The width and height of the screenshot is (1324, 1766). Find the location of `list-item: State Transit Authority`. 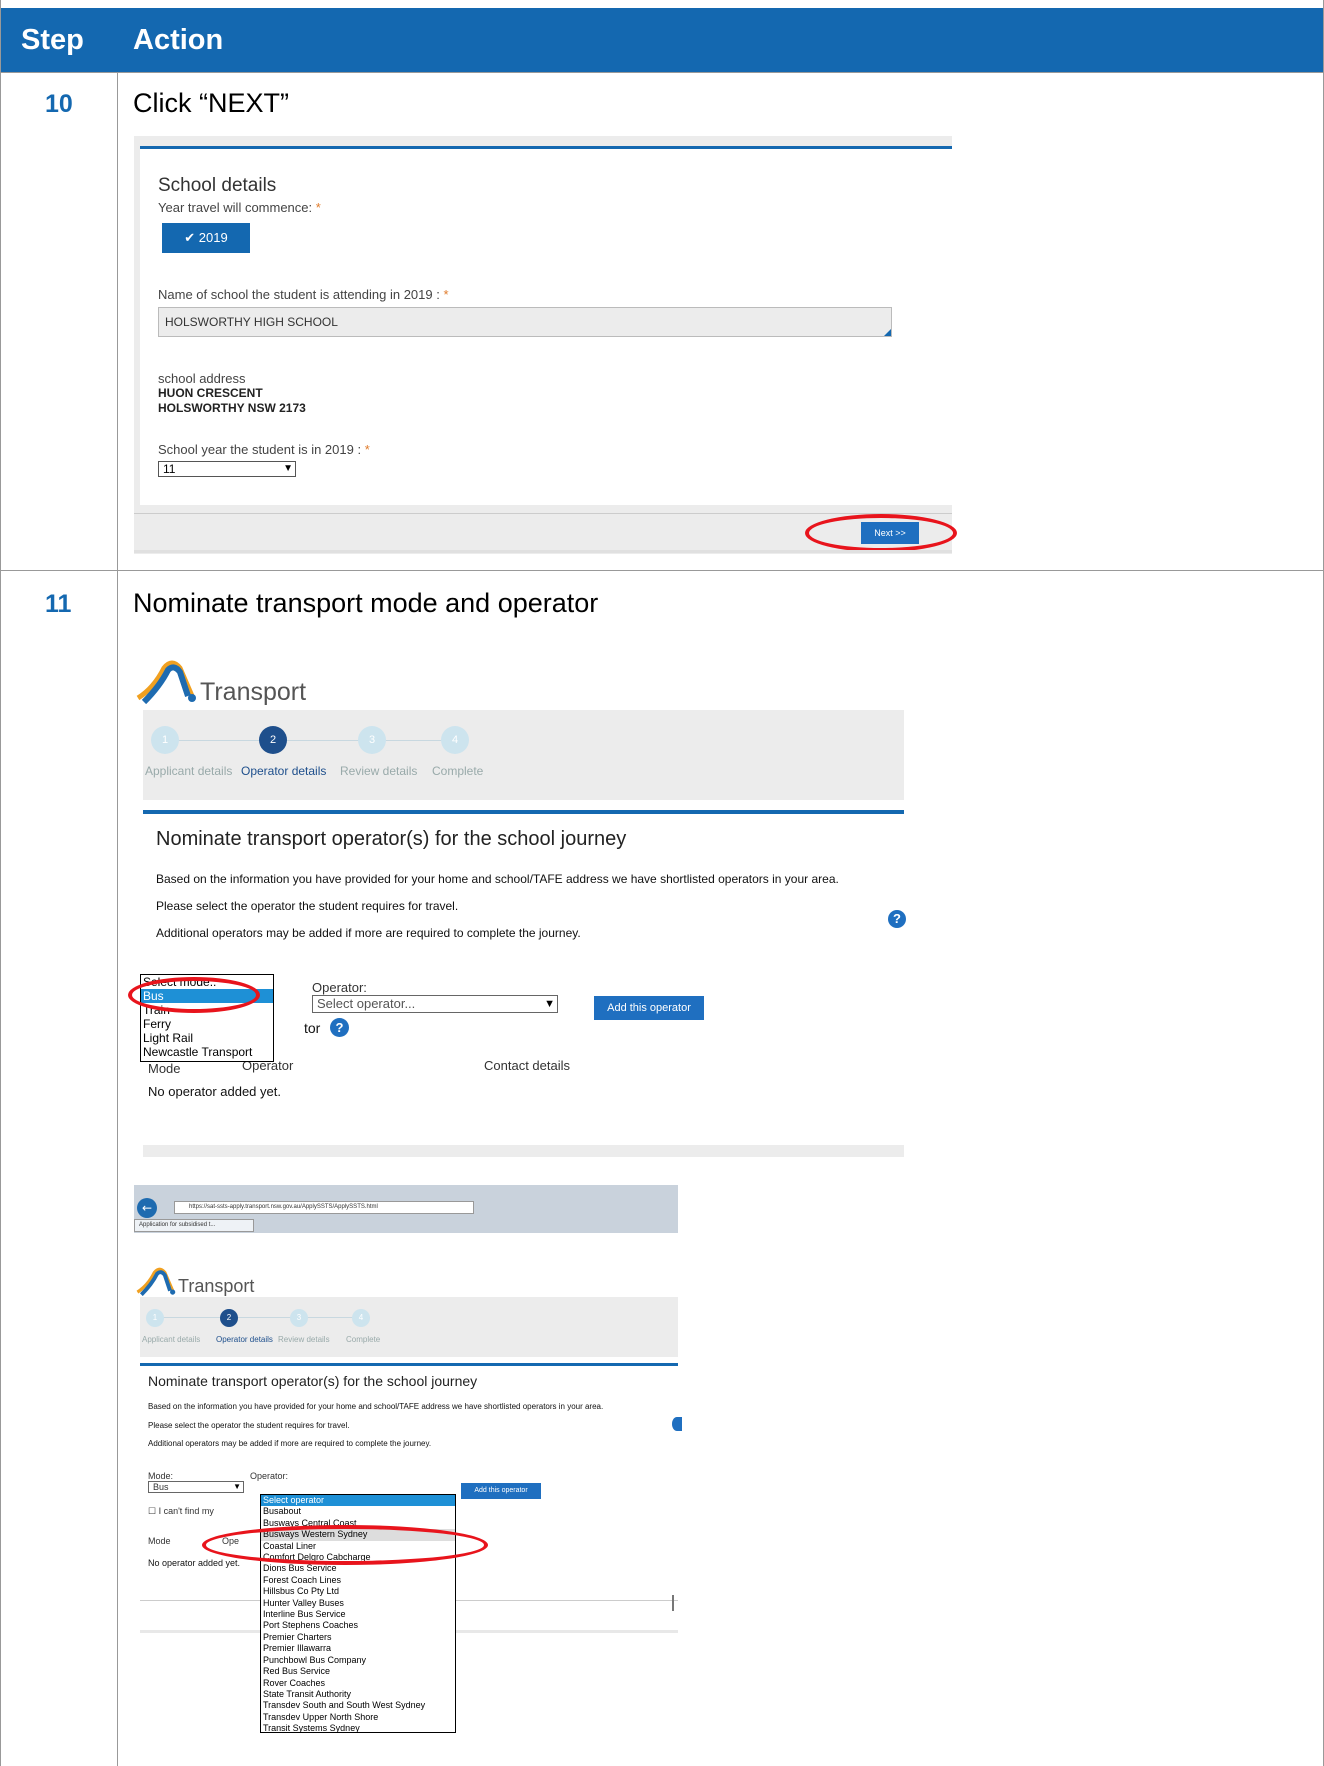

list-item: State Transit Authority is located at coordinates (358, 1694).